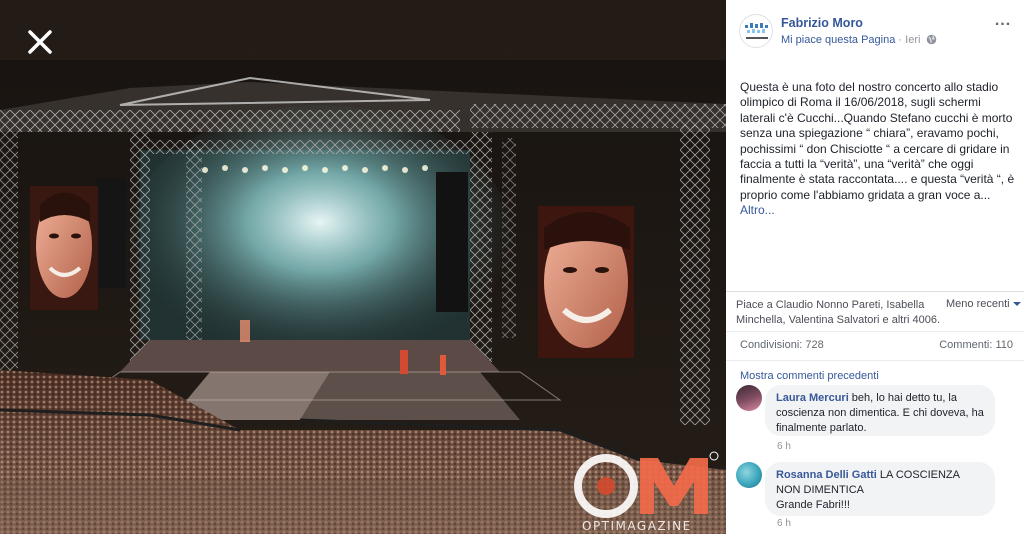  What do you see at coordinates (875, 360) in the screenshot?
I see `divider` at bounding box center [875, 360].